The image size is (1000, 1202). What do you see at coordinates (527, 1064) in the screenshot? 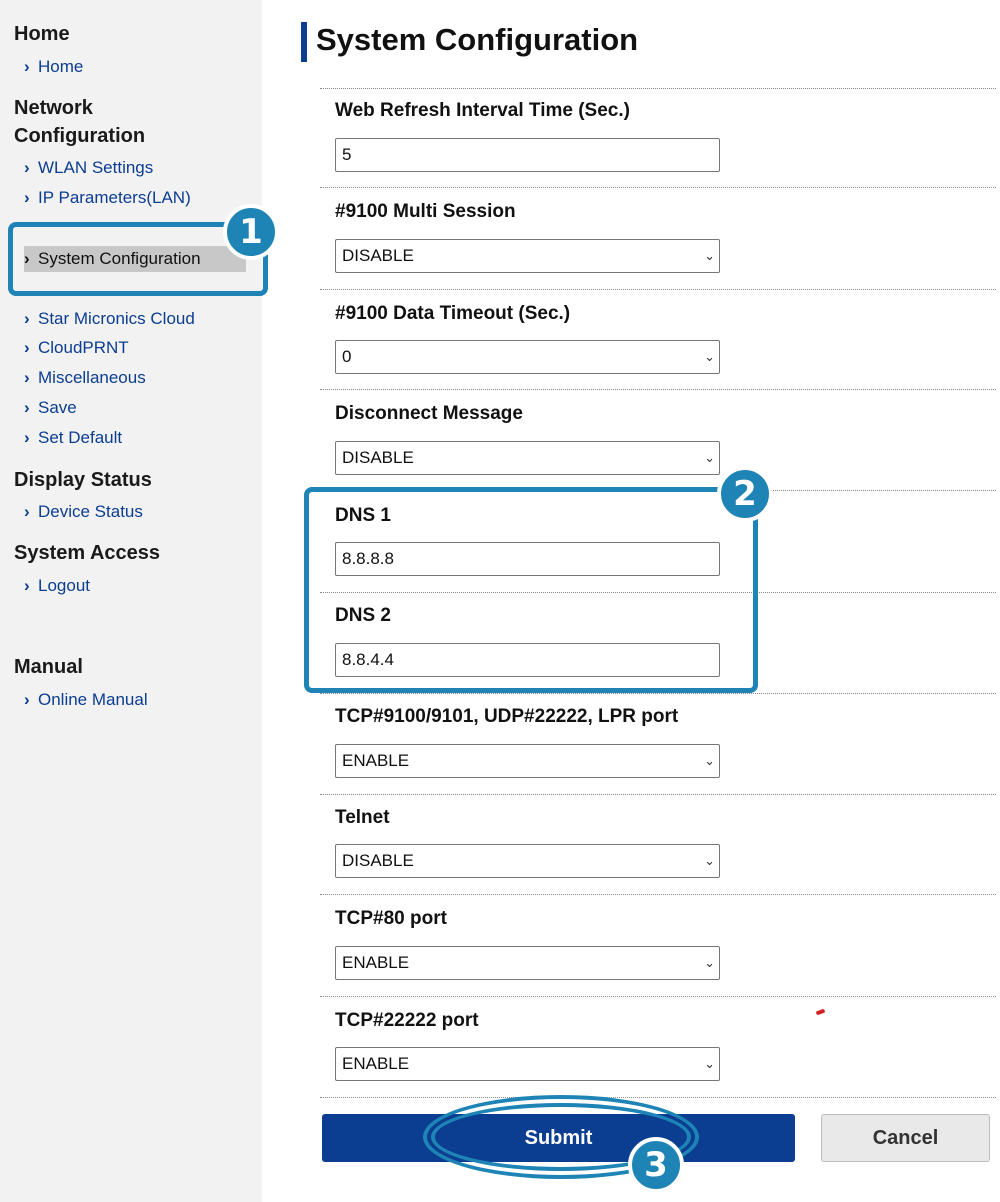
I see `tcp-22222-port-select: ENABLE ⌄` at bounding box center [527, 1064].